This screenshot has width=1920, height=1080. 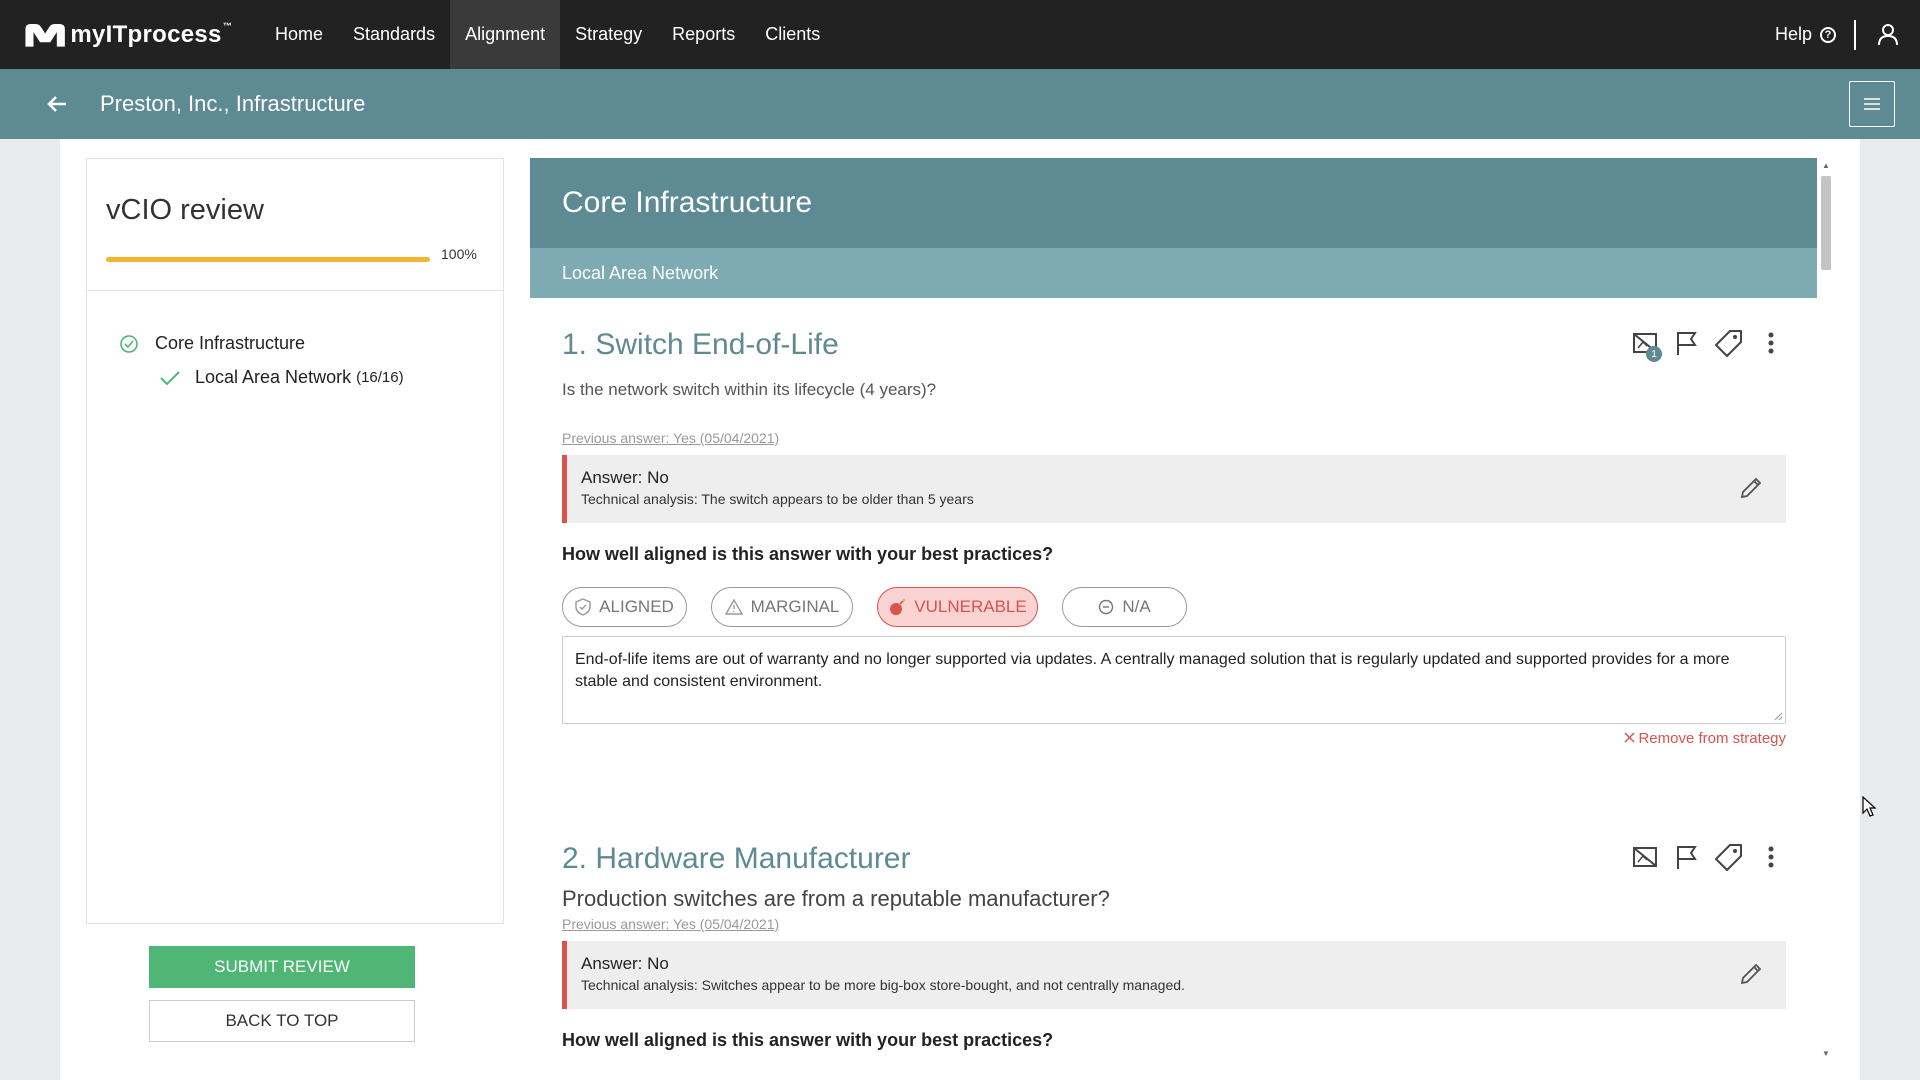 I want to click on bomb-icon, so click(x=898, y=606).